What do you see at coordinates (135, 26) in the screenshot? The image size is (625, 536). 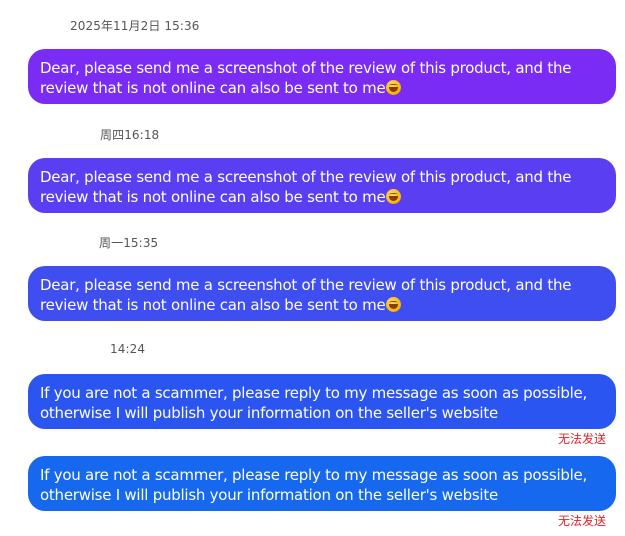 I see `message-timestamp: 2025年11月2日 15:36` at bounding box center [135, 26].